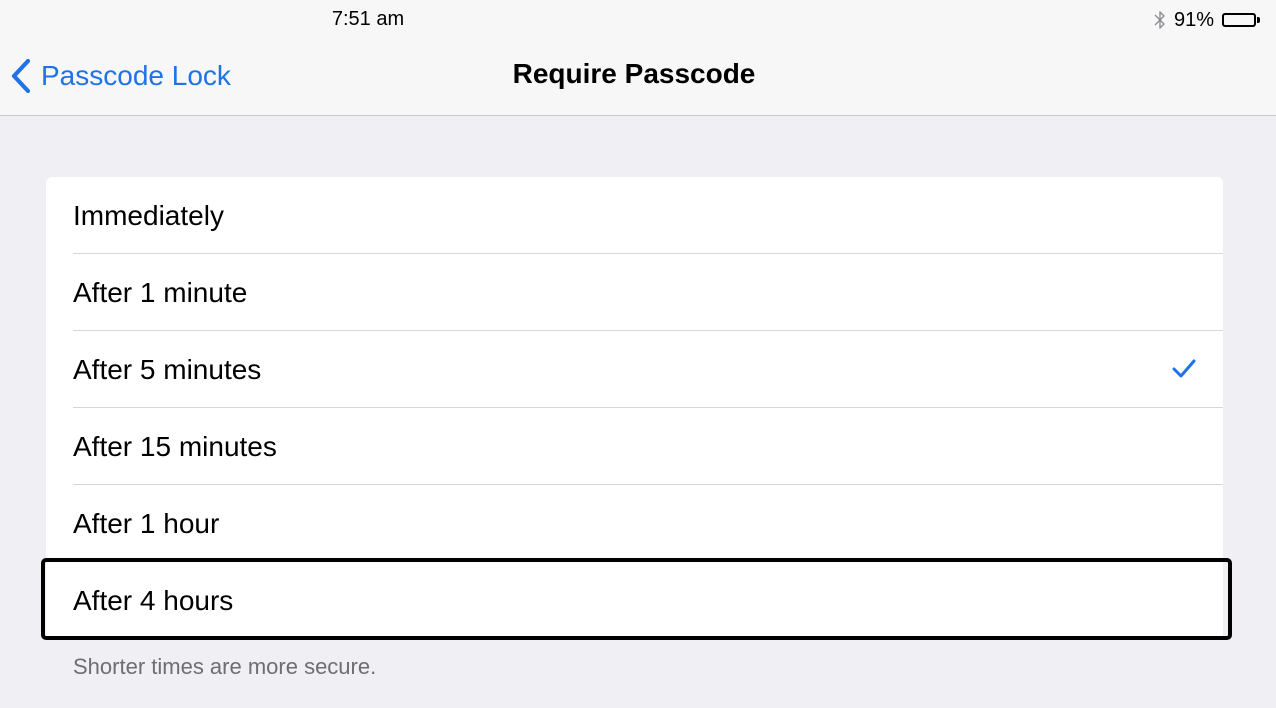 The image size is (1276, 708). Describe the element at coordinates (634, 446) in the screenshot. I see `option-after-15-minutes: After 15 minutes` at that location.